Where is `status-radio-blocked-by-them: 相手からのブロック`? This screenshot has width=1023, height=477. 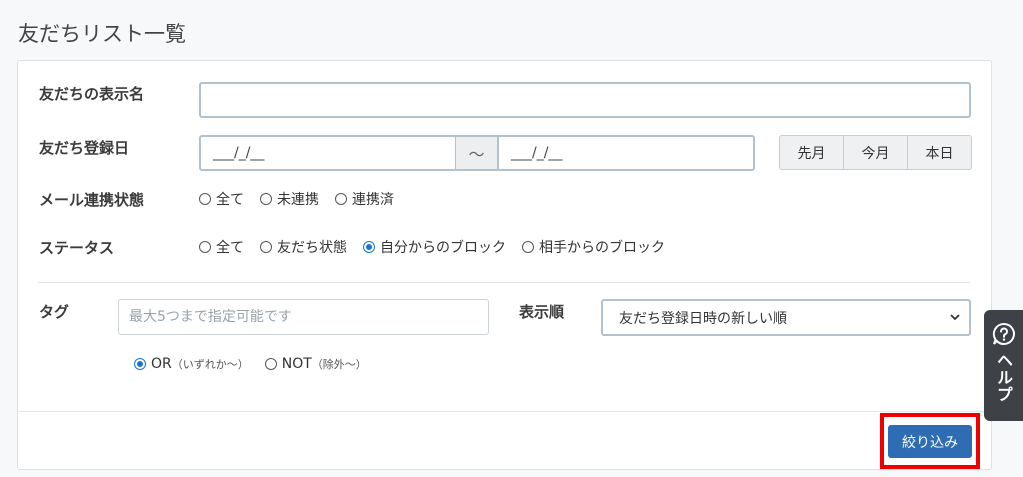 status-radio-blocked-by-them: 相手からのブロック is located at coordinates (593, 247).